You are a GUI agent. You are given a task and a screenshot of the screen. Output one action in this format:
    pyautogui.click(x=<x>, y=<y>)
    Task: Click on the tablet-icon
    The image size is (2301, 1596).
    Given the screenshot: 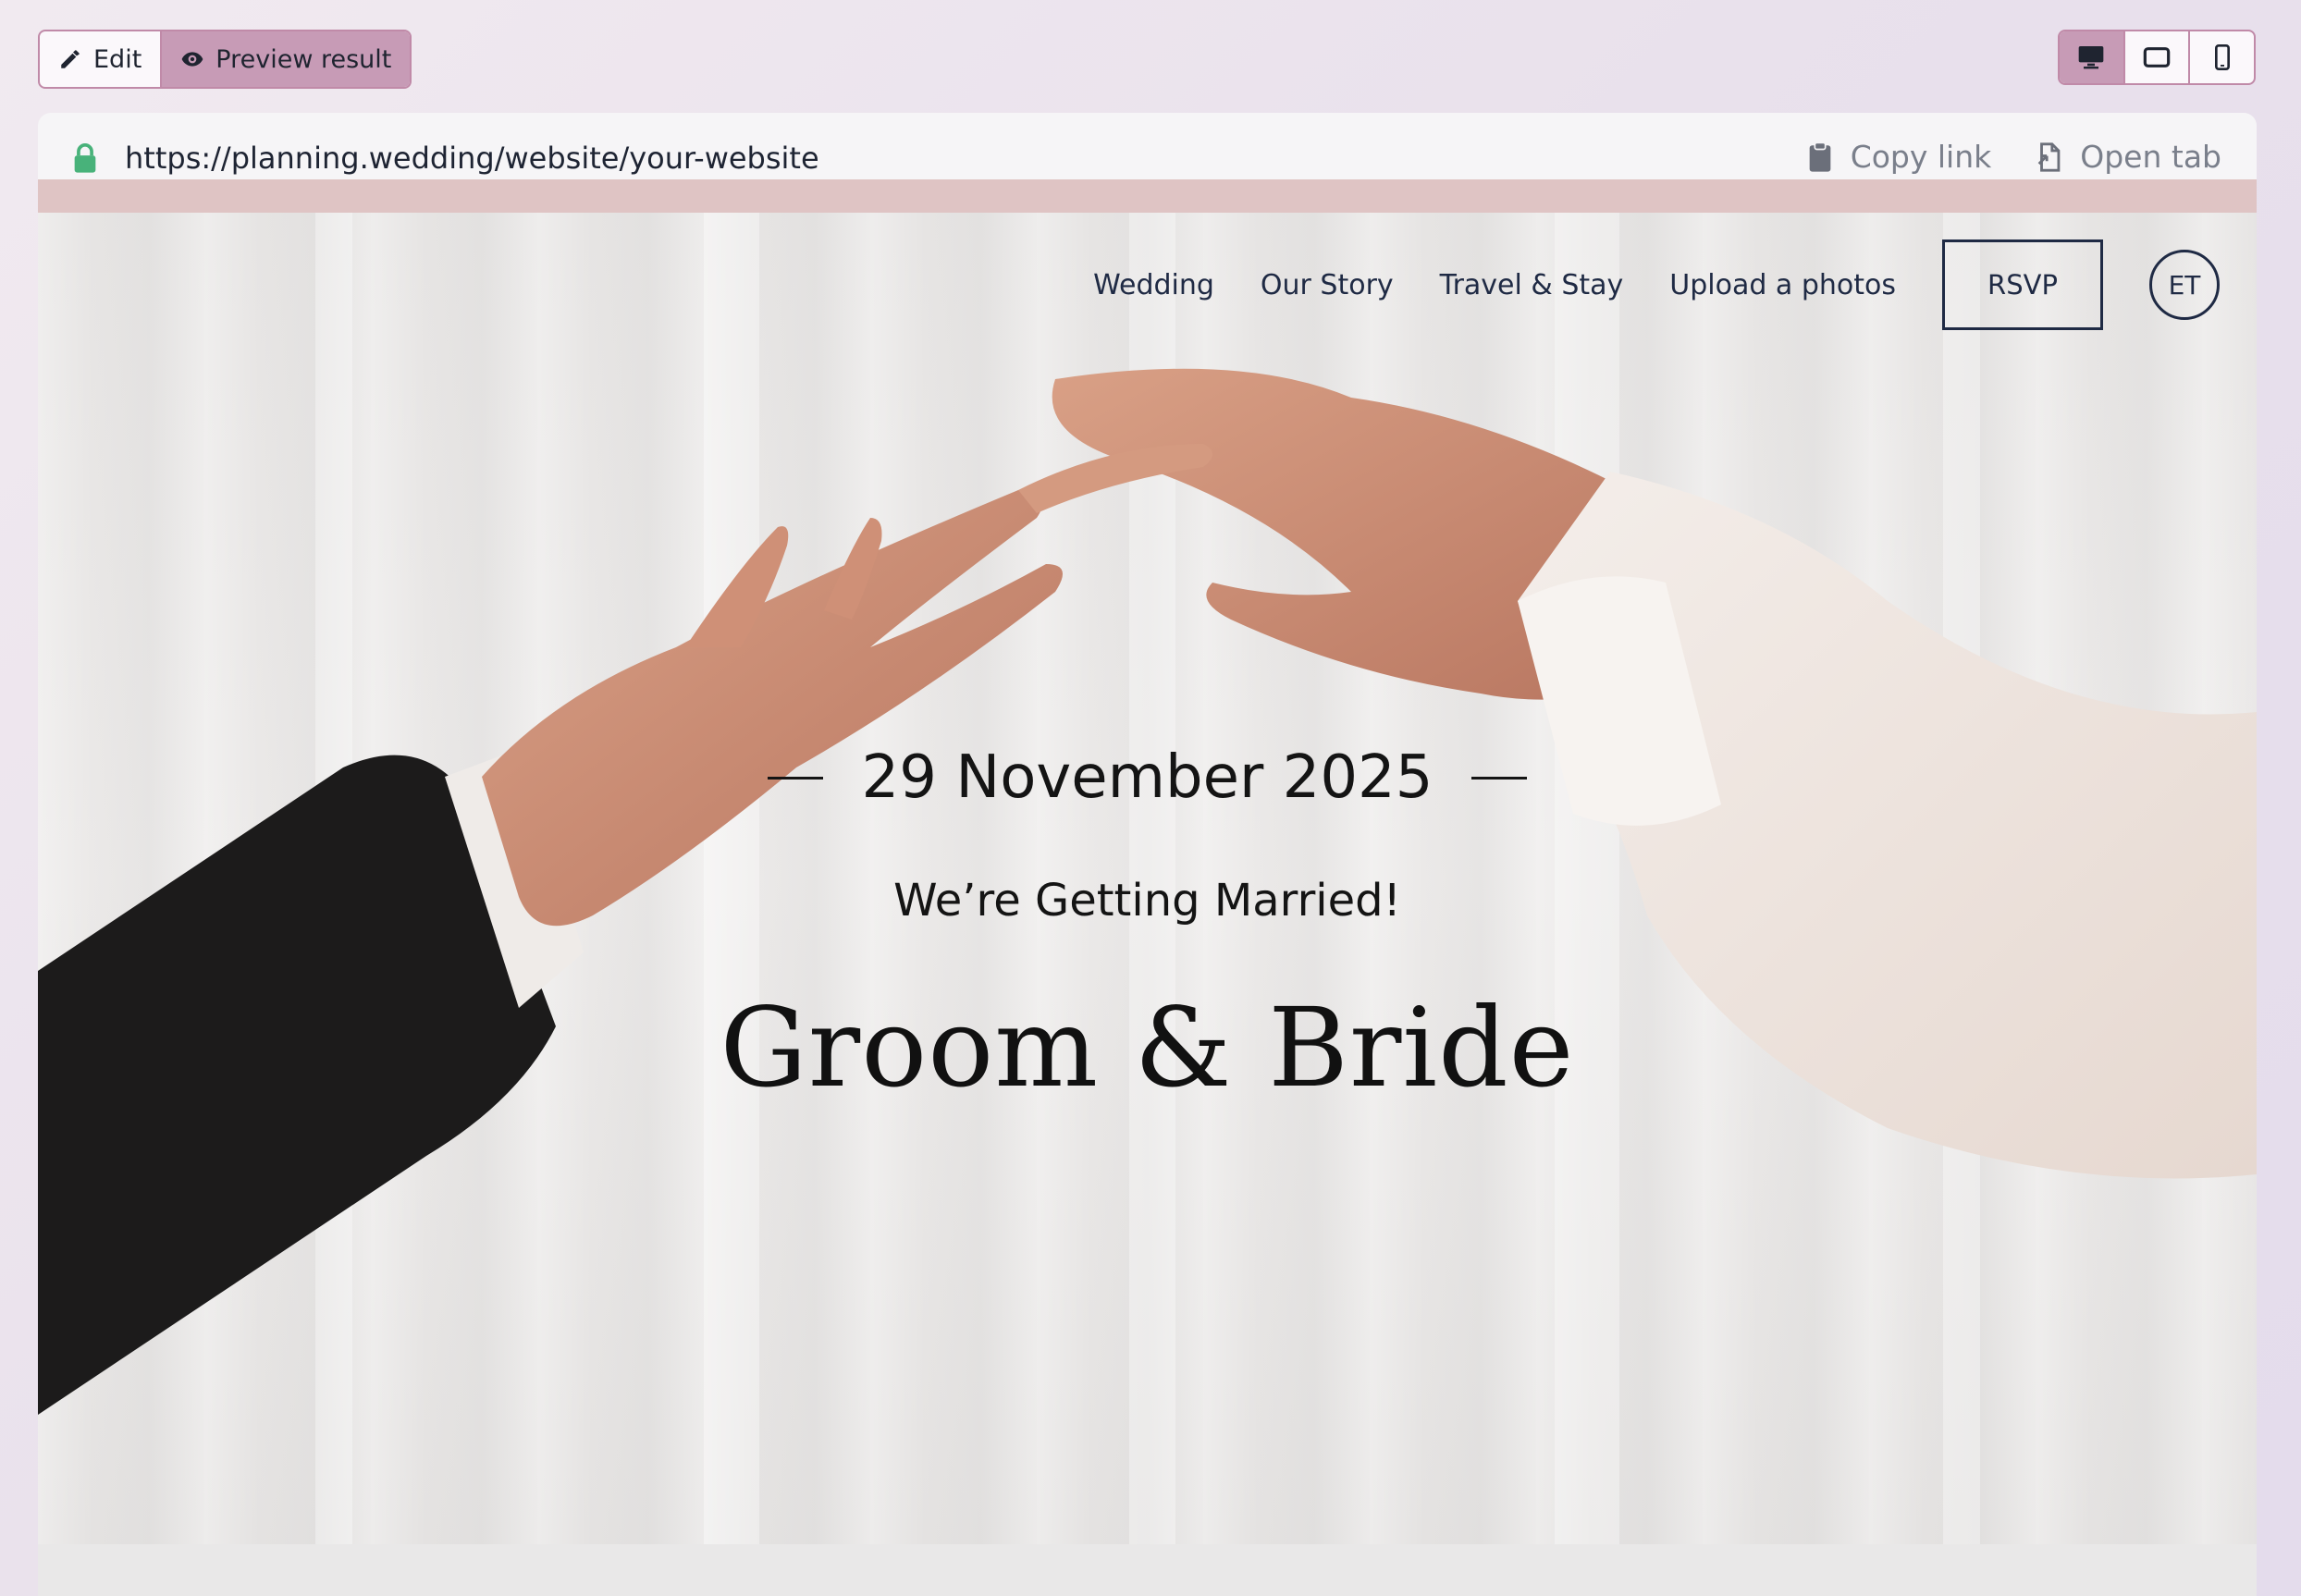 What is the action you would take?
    pyautogui.click(x=2157, y=57)
    